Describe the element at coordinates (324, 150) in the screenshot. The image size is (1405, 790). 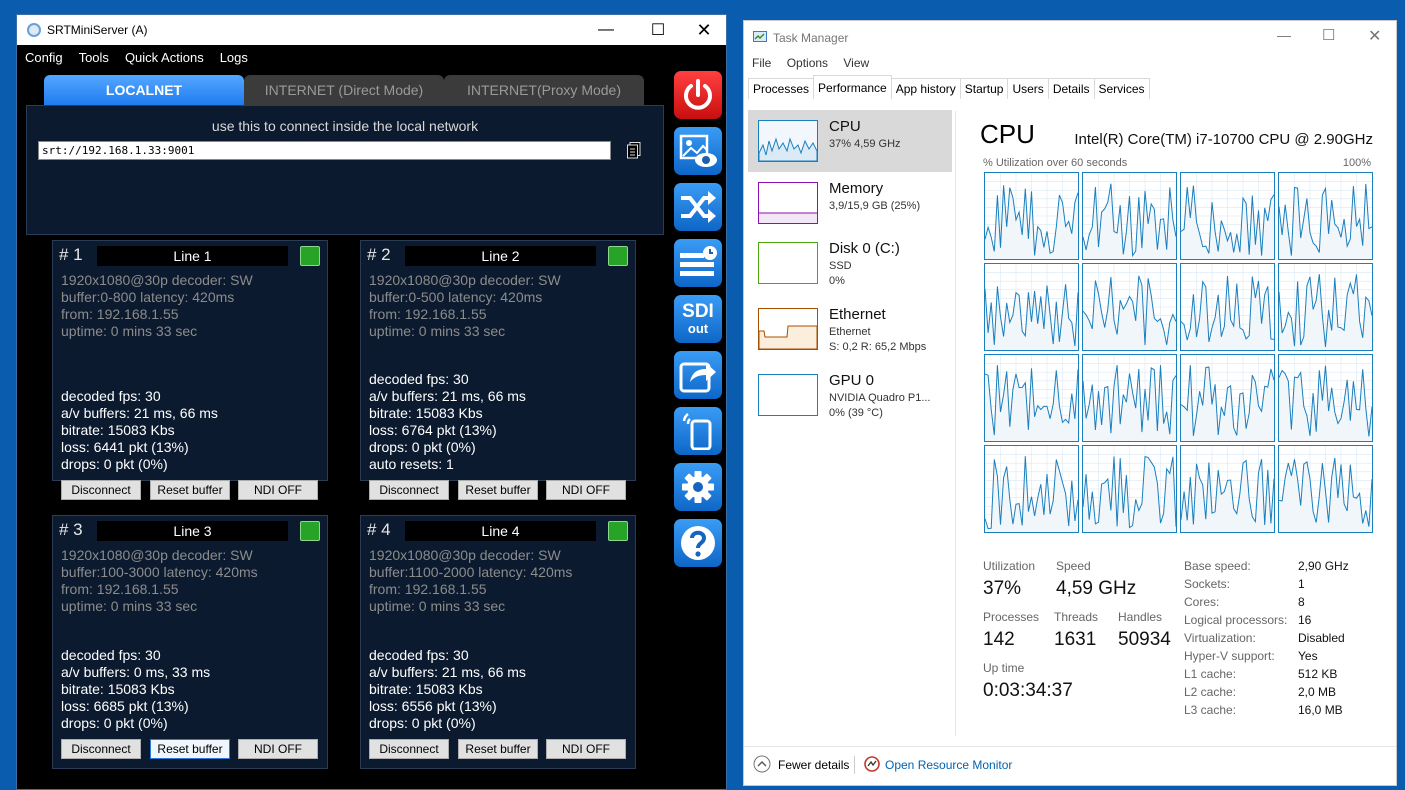
I see `srt-url-field: srt://192.168.1.33:9001` at that location.